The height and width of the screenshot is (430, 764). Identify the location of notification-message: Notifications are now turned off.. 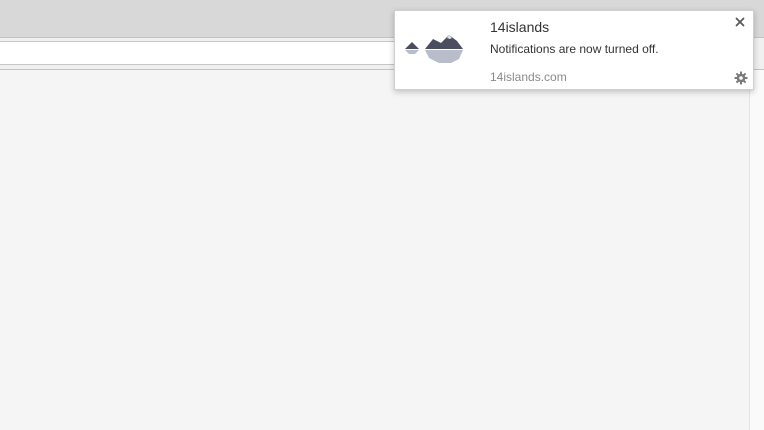
(574, 49).